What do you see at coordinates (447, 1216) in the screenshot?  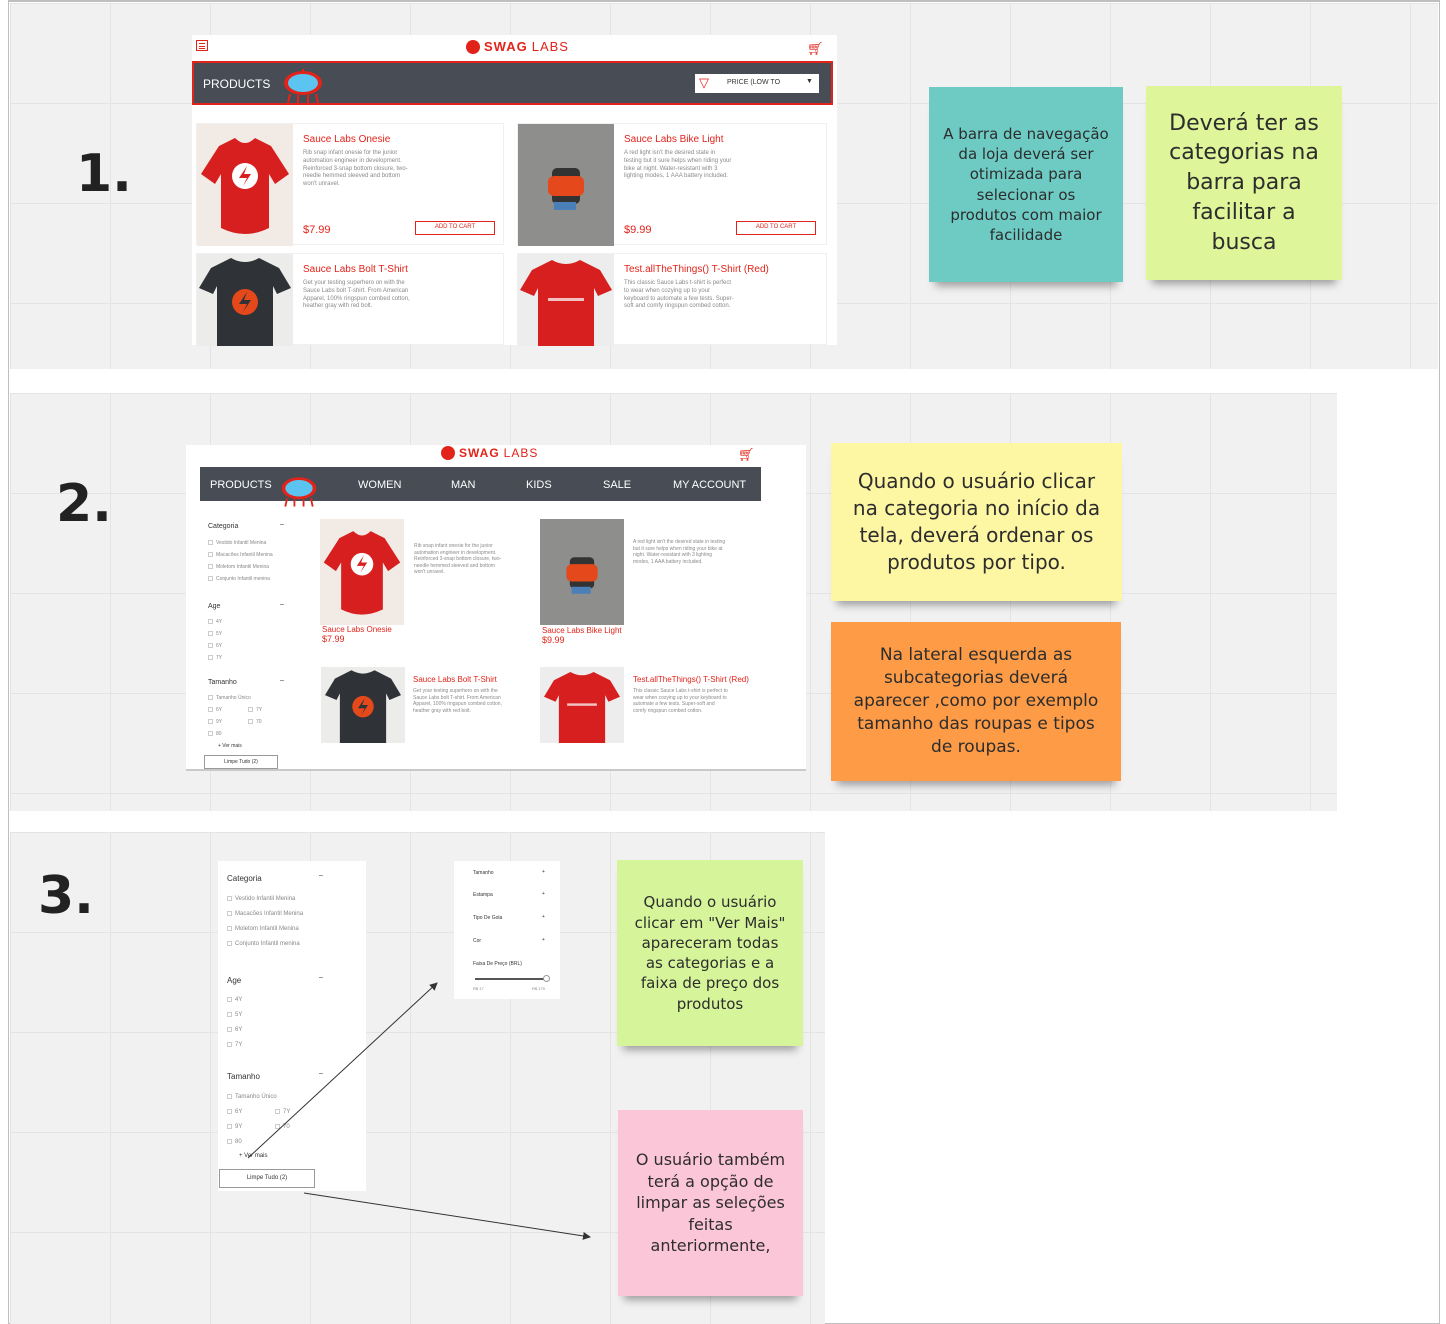 I see `arrow-to-clear-note` at bounding box center [447, 1216].